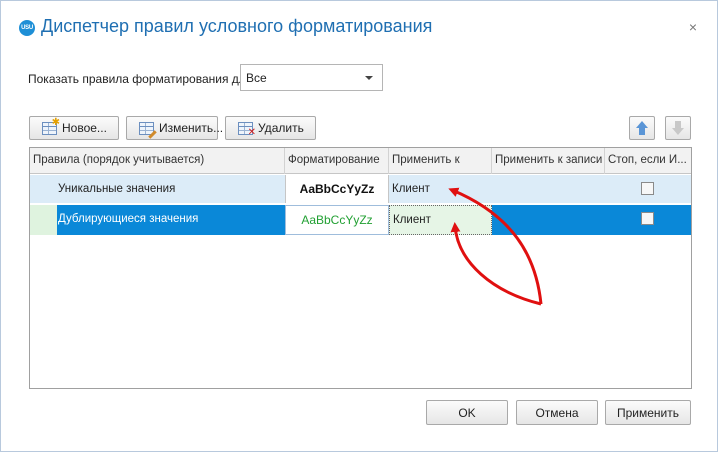  I want to click on delete-rule-button: ✕ Удалить, so click(270, 128).